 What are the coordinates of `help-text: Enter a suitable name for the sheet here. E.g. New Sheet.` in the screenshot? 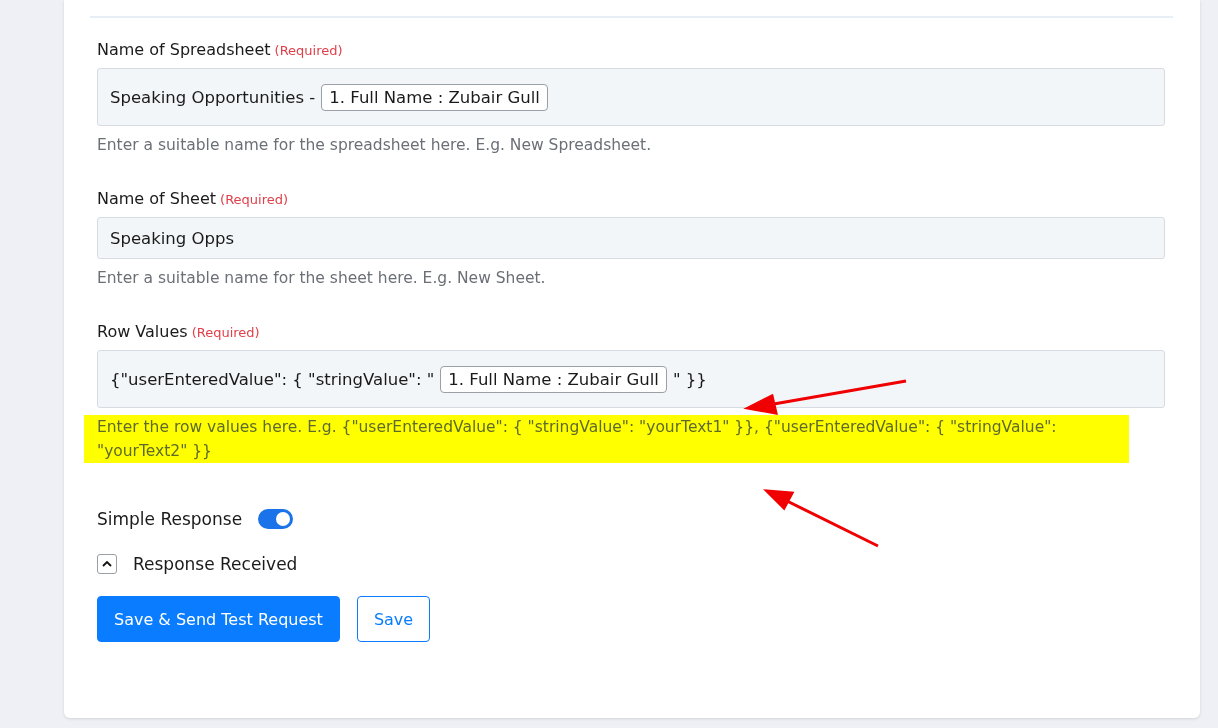 It's located at (322, 278).